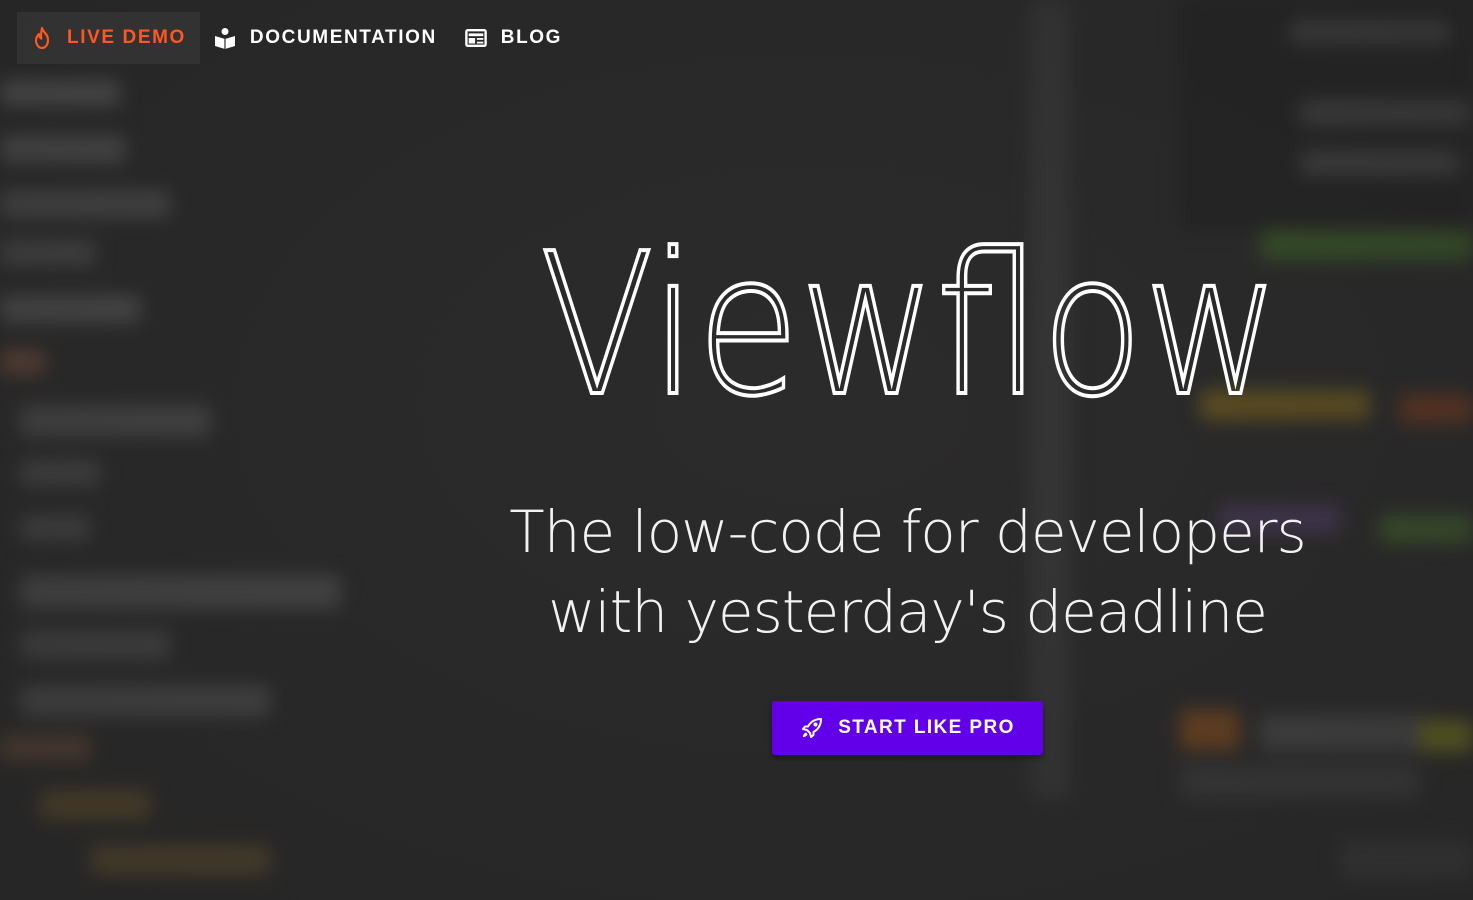 The height and width of the screenshot is (900, 1473). I want to click on hero-title: Viewflow, so click(910, 326).